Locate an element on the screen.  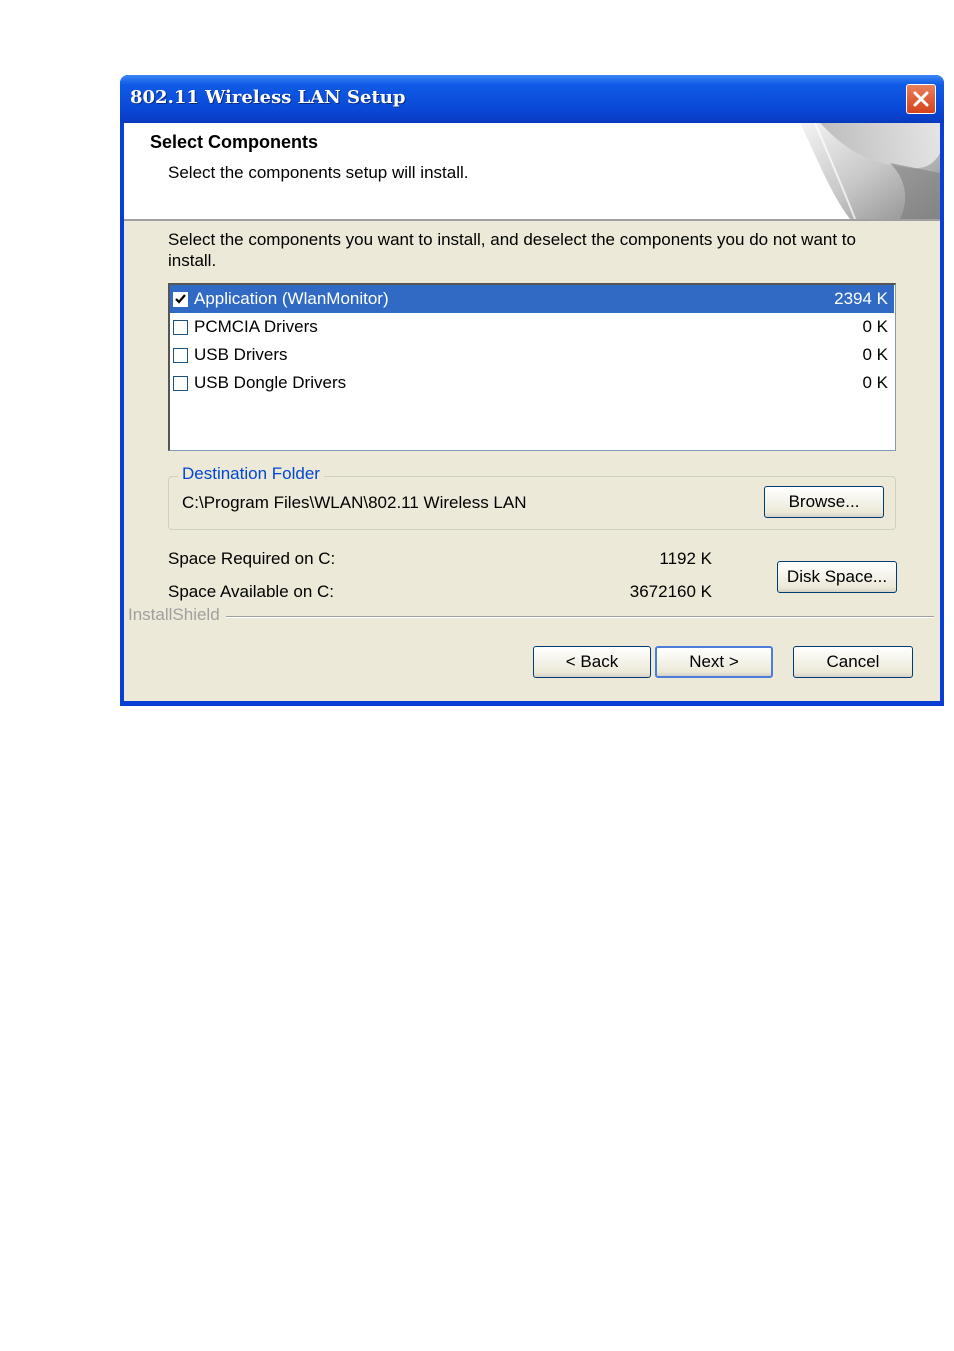
page-curl-art is located at coordinates (870, 171).